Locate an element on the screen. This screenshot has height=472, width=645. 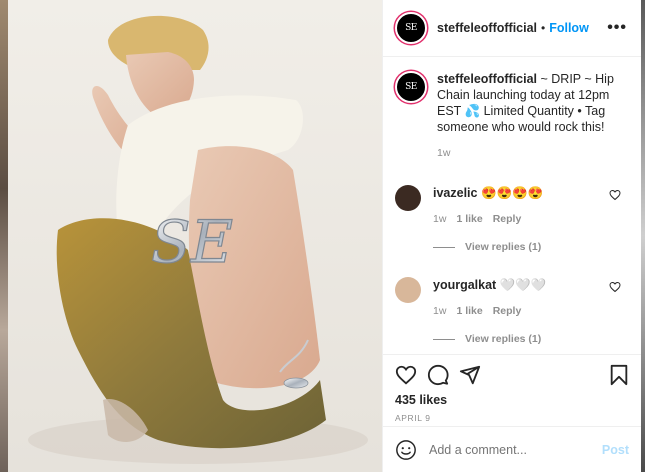
likes-count: 435 likes is located at coordinates (512, 400).